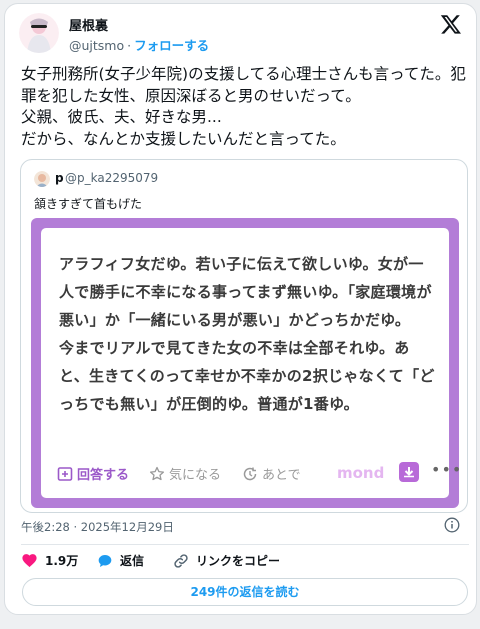 The width and height of the screenshot is (480, 629). Describe the element at coordinates (447, 469) in the screenshot. I see `mond-more-icon: •••` at that location.